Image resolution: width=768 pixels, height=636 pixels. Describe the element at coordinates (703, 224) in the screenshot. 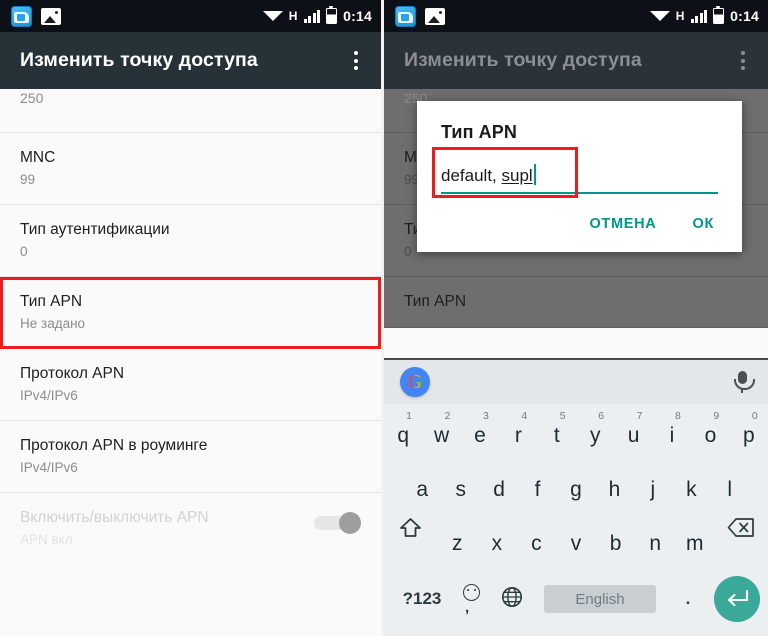

I see `ok-button: ОК` at that location.